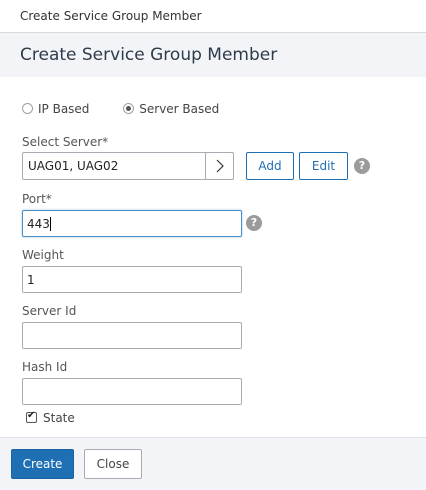 Image resolution: width=426 pixels, height=490 pixels. Describe the element at coordinates (132, 391) in the screenshot. I see `hash-id-input` at that location.